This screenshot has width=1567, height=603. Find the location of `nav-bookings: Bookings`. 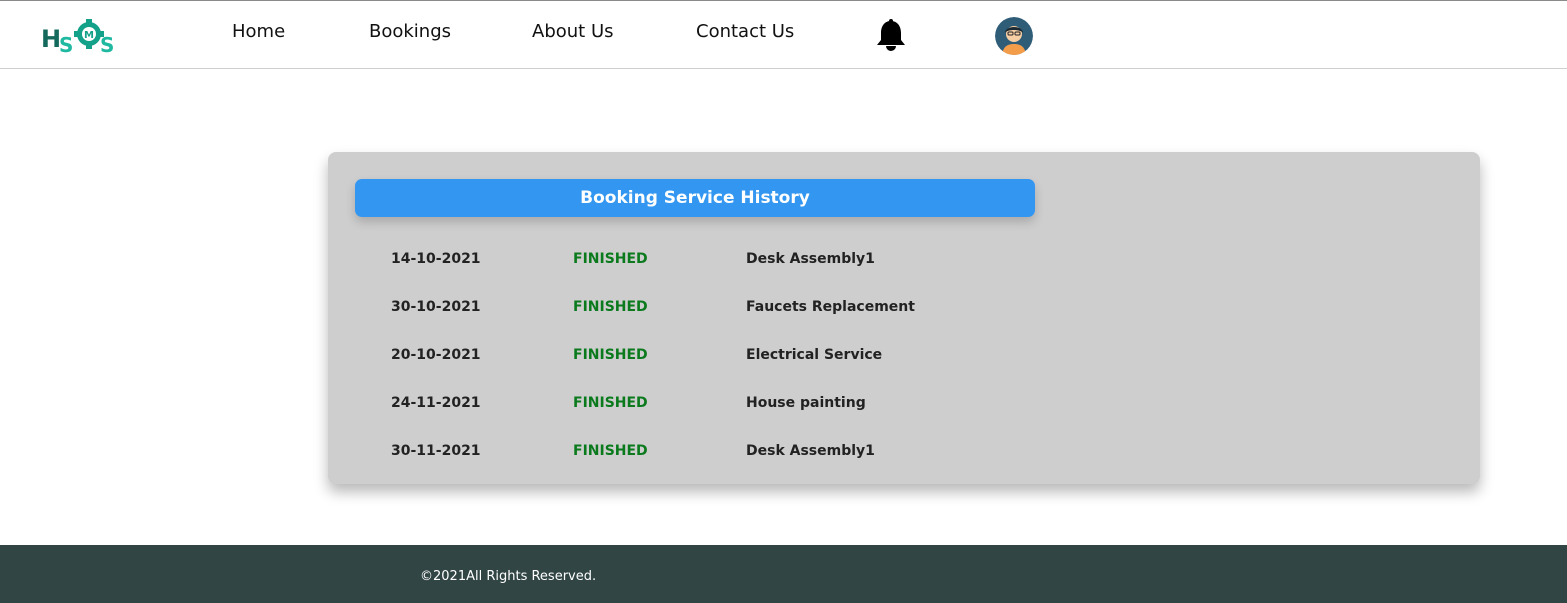

nav-bookings: Bookings is located at coordinates (410, 31).